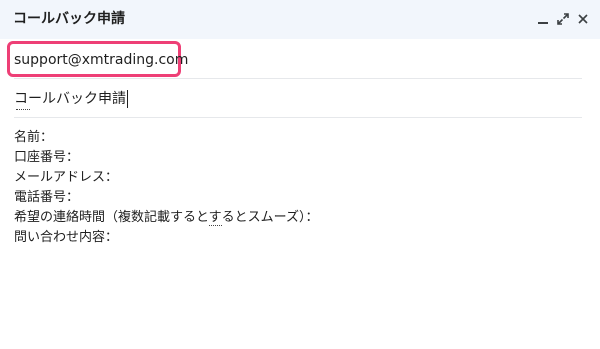 Image resolution: width=600 pixels, height=349 pixels. I want to click on popout-icon, so click(563, 19).